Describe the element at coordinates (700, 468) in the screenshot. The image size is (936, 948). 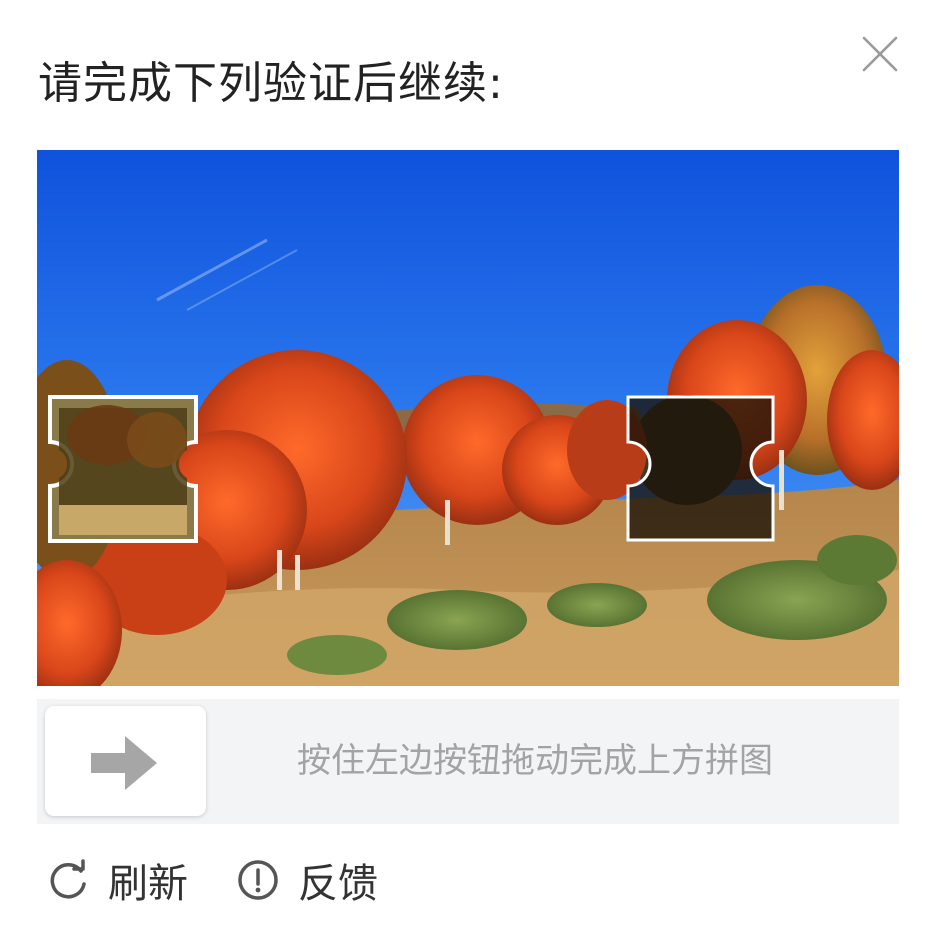
I see `puzzle-slot` at that location.